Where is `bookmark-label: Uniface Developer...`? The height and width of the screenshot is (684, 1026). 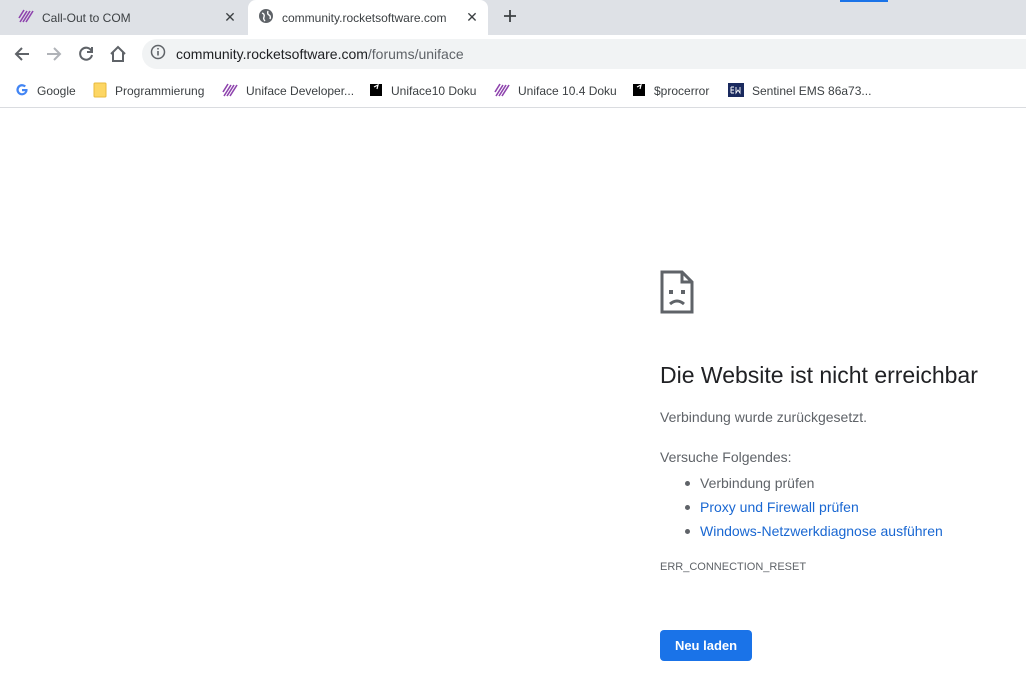
bookmark-label: Uniface Developer... is located at coordinates (300, 91).